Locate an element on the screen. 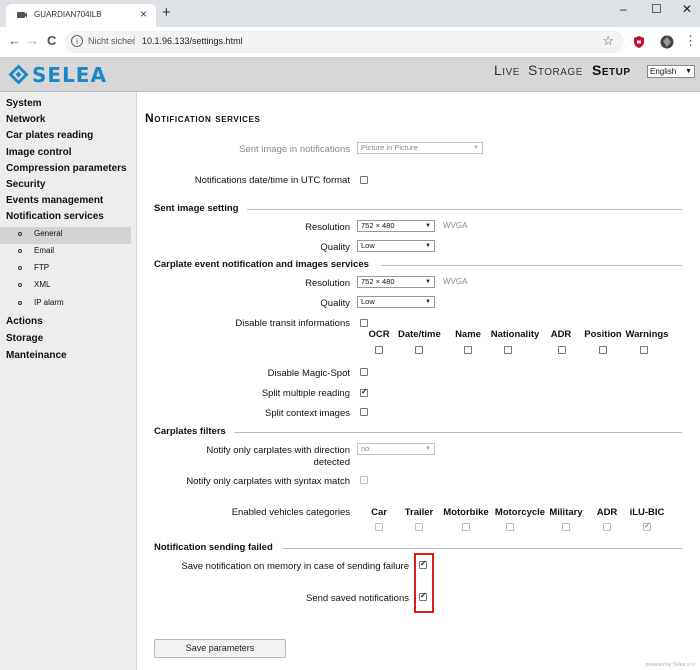 This screenshot has height=670, width=700. split-multiple-checkbox is located at coordinates (364, 392).